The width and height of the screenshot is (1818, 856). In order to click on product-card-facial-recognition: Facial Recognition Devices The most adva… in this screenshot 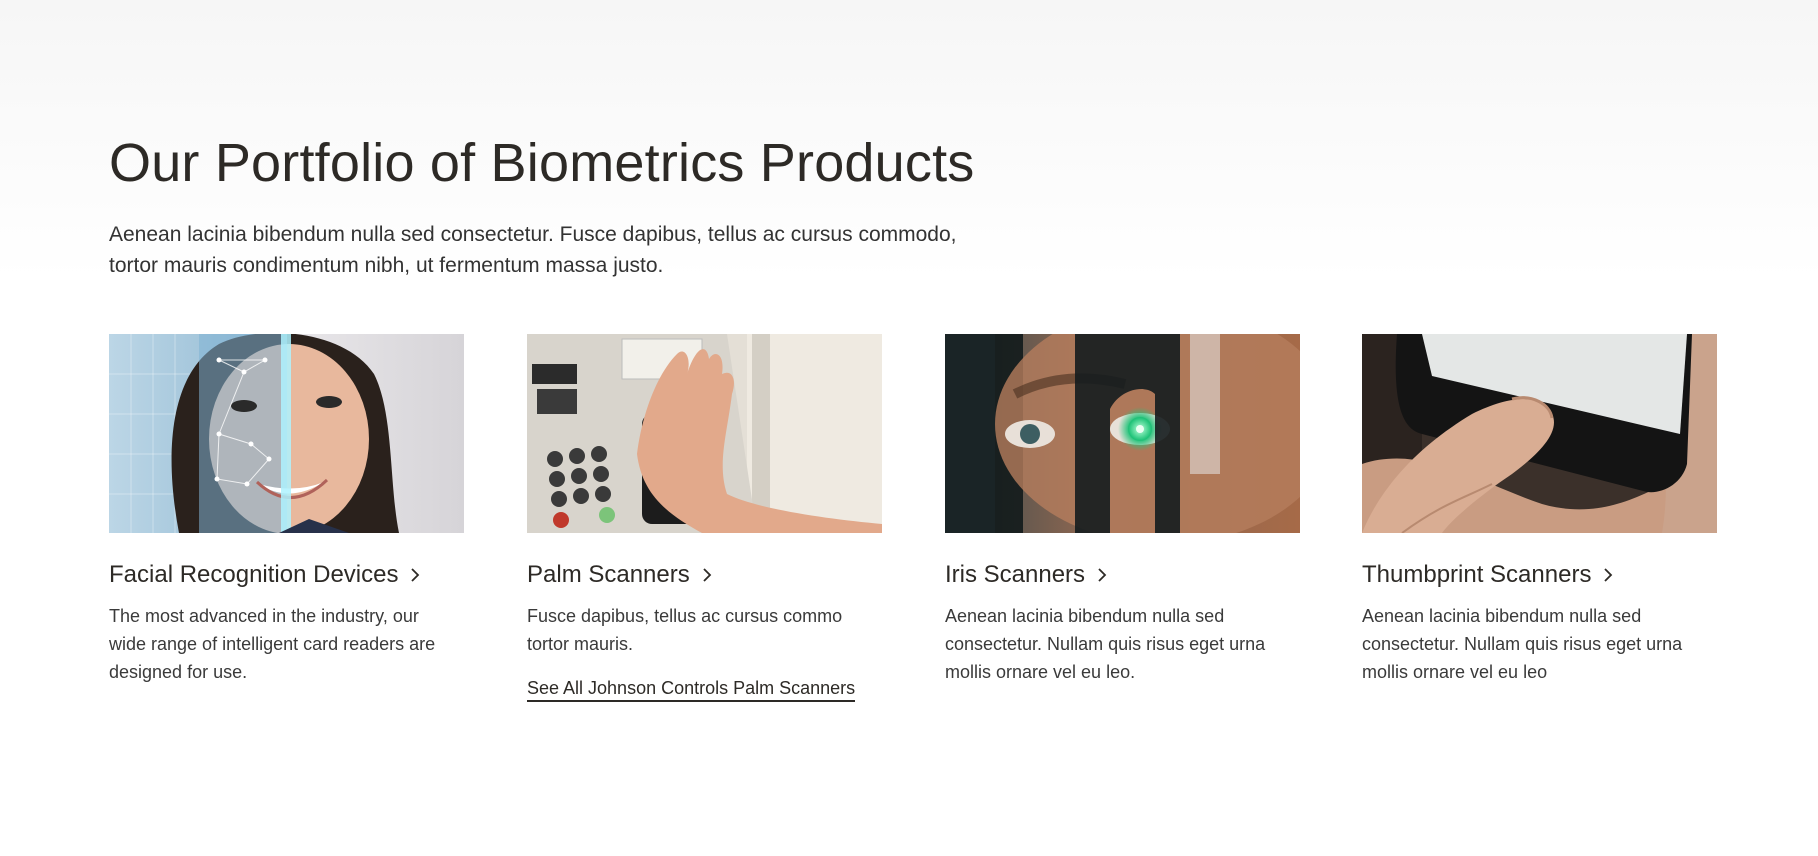, I will do `click(286, 510)`.